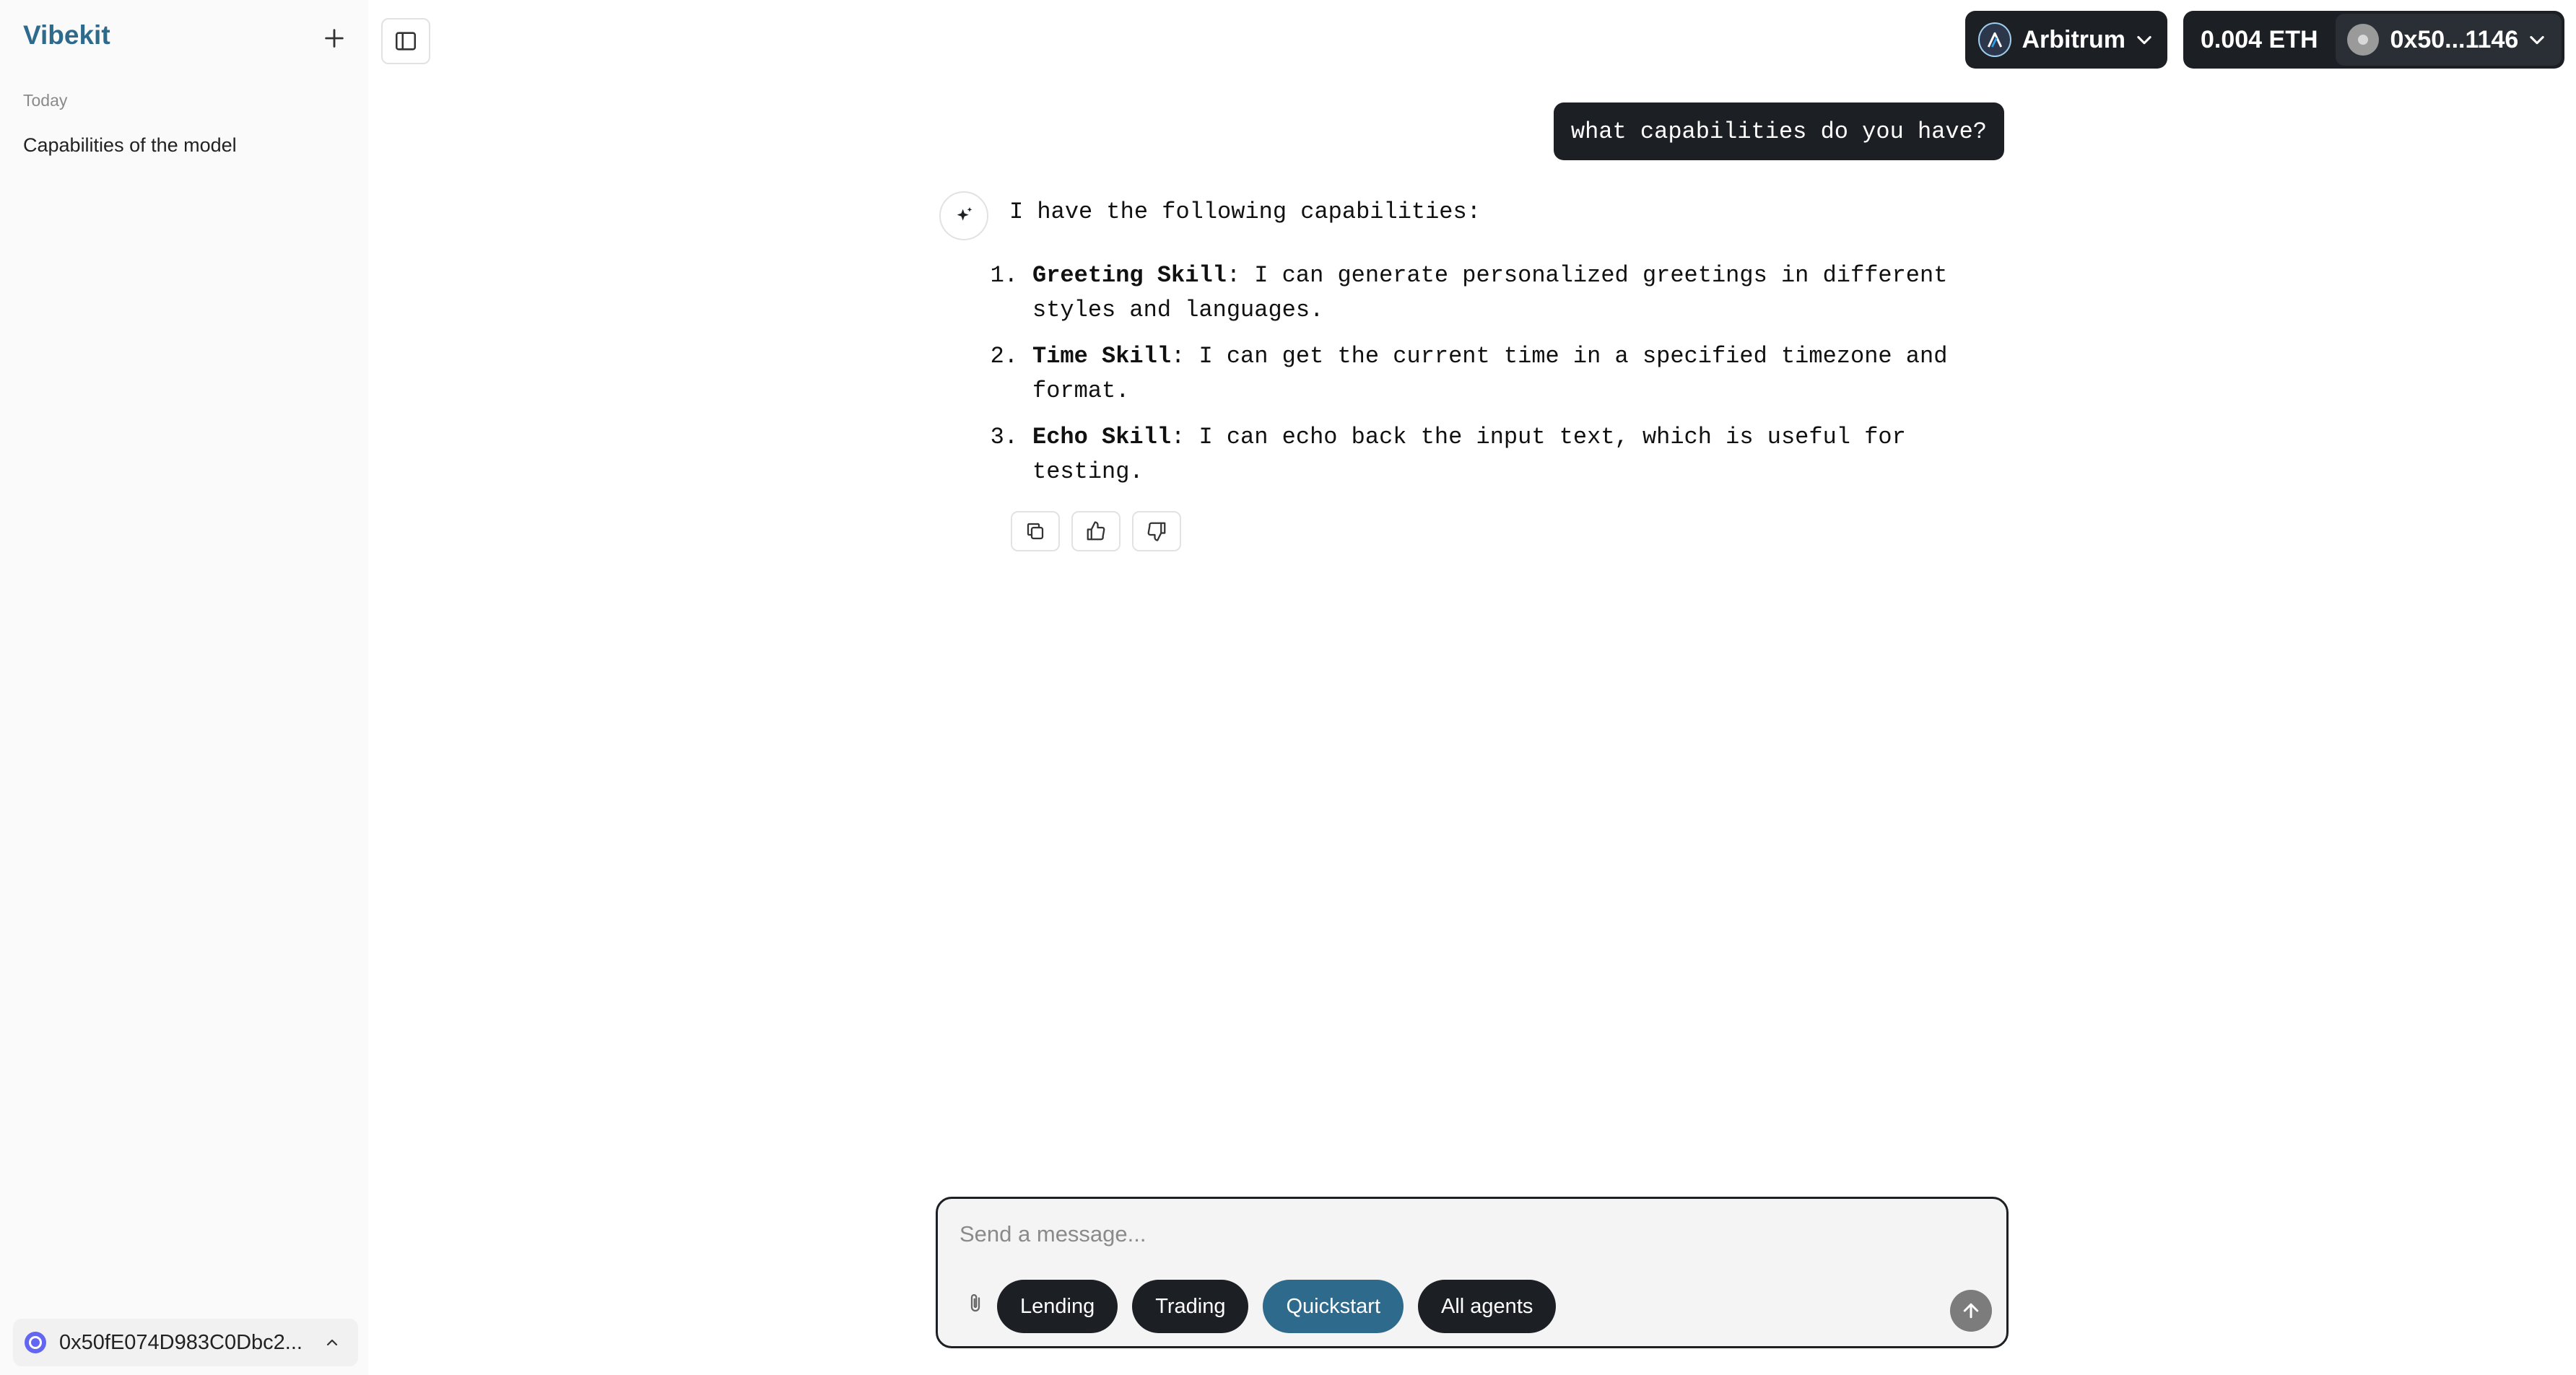  What do you see at coordinates (1004, 437) in the screenshot?
I see `list-number: 3.` at bounding box center [1004, 437].